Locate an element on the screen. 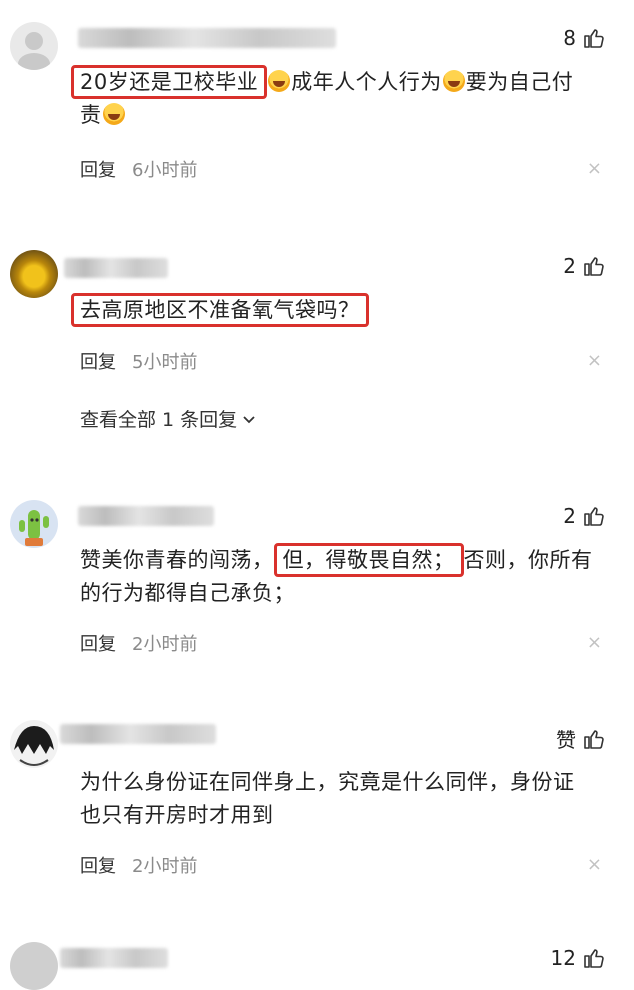 The width and height of the screenshot is (634, 990). comment-meta: 回复 6小时前 is located at coordinates (138, 169).